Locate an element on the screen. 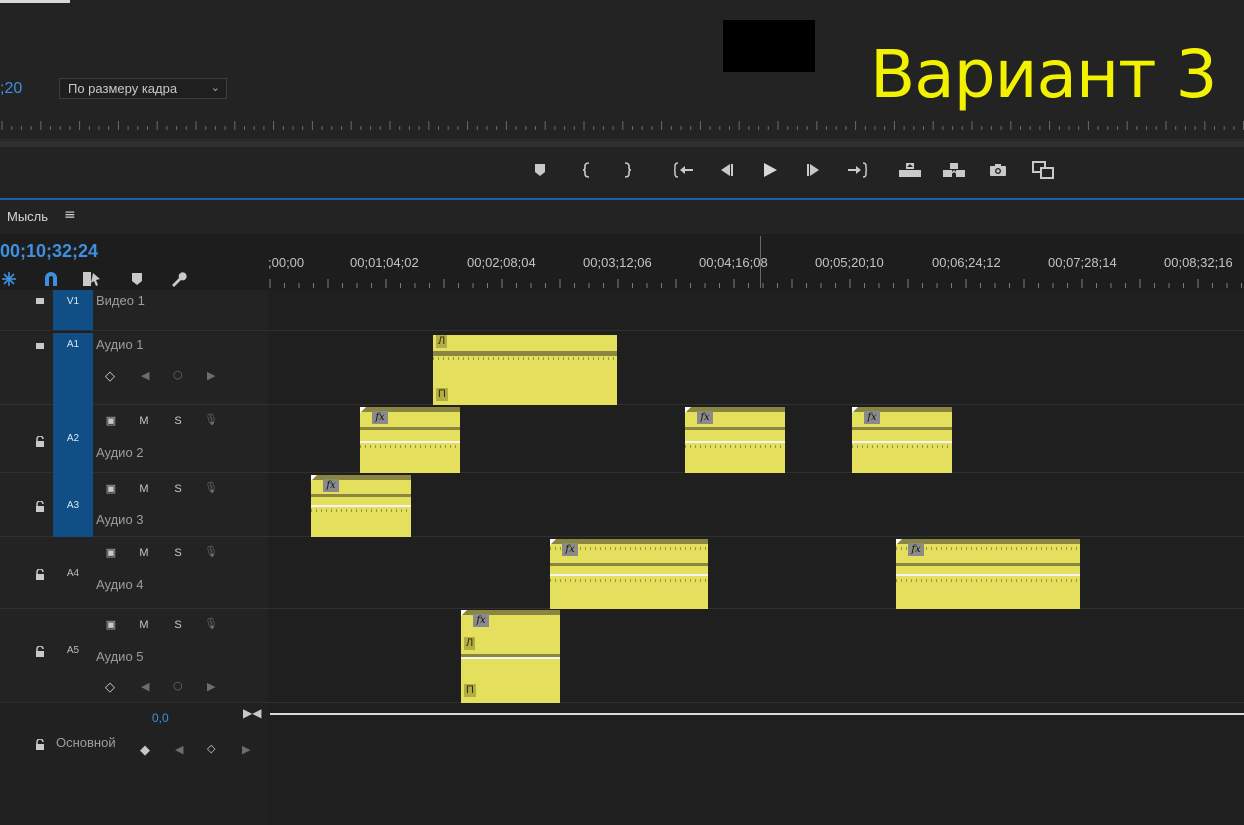 The width and height of the screenshot is (1244, 825). track-lane-v1 is located at coordinates (756, 310).